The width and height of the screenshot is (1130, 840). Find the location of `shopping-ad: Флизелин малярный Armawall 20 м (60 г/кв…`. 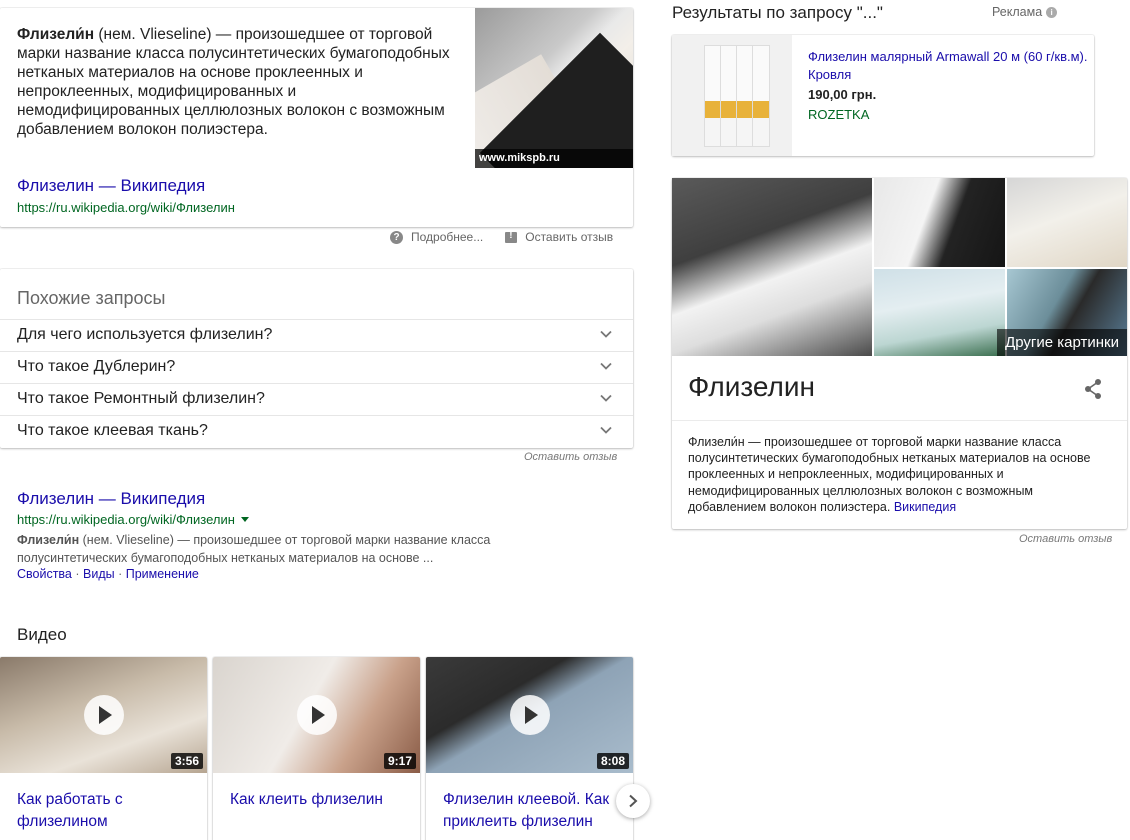

shopping-ad: Флизелин малярный Armawall 20 м (60 г/кв… is located at coordinates (883, 95).